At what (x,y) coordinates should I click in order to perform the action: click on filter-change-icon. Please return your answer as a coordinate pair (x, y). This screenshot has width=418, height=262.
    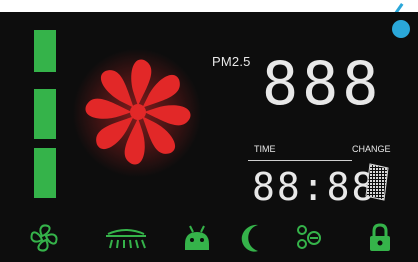
    Looking at the image, I should click on (377, 182).